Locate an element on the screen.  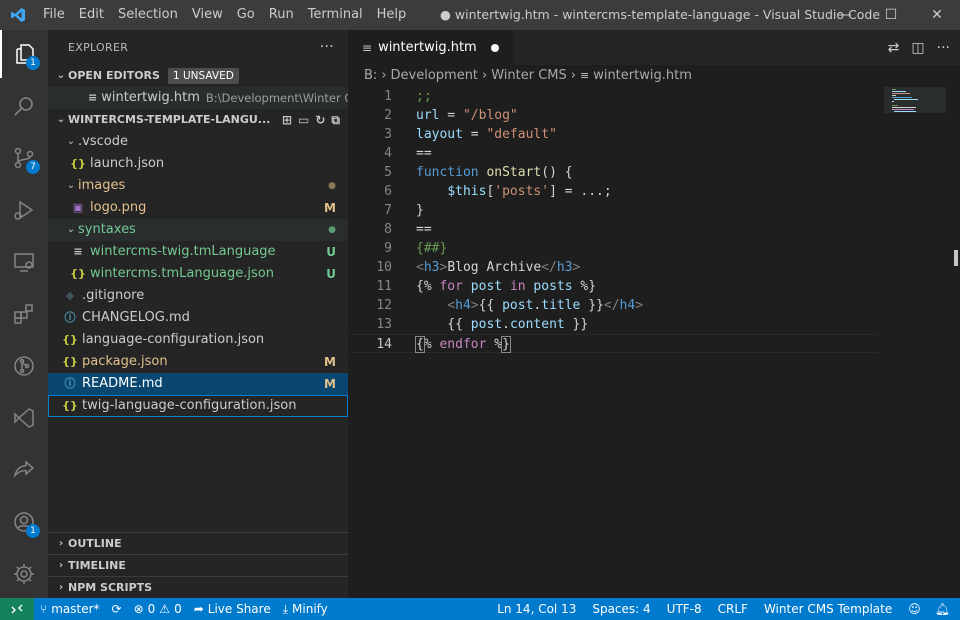
language-mode: Winter CMS Template is located at coordinates (828, 609).